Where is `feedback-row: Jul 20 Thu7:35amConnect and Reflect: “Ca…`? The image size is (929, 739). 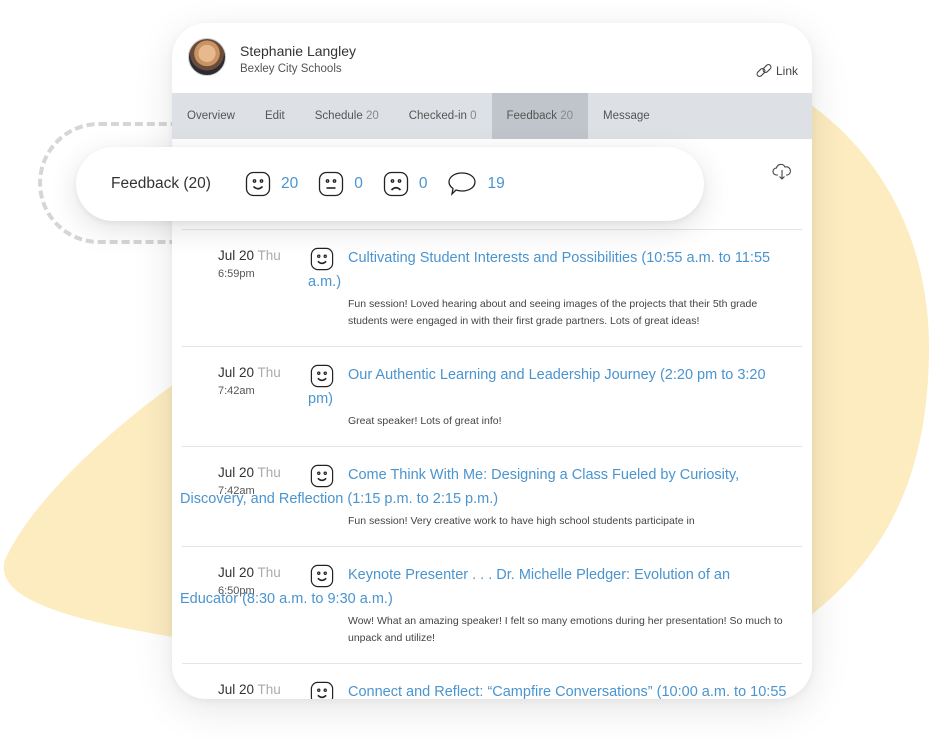 feedback-row: Jul 20 Thu7:35amConnect and Reflect: “Ca… is located at coordinates (492, 681).